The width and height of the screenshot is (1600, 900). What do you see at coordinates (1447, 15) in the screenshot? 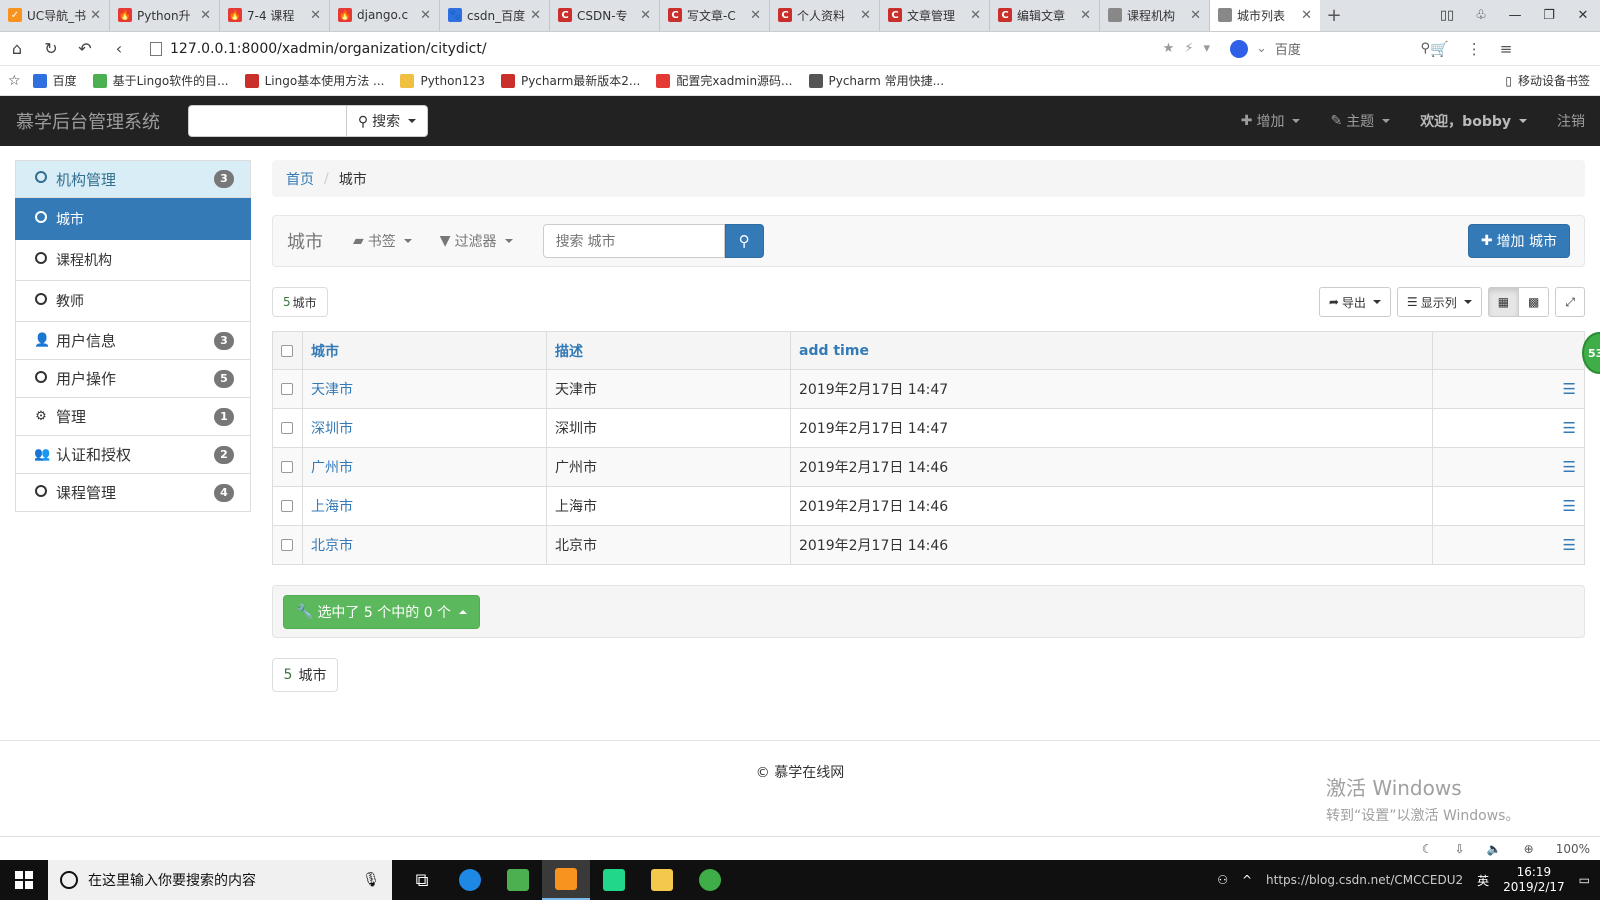
I see `tile-icon: ▯▯` at bounding box center [1447, 15].